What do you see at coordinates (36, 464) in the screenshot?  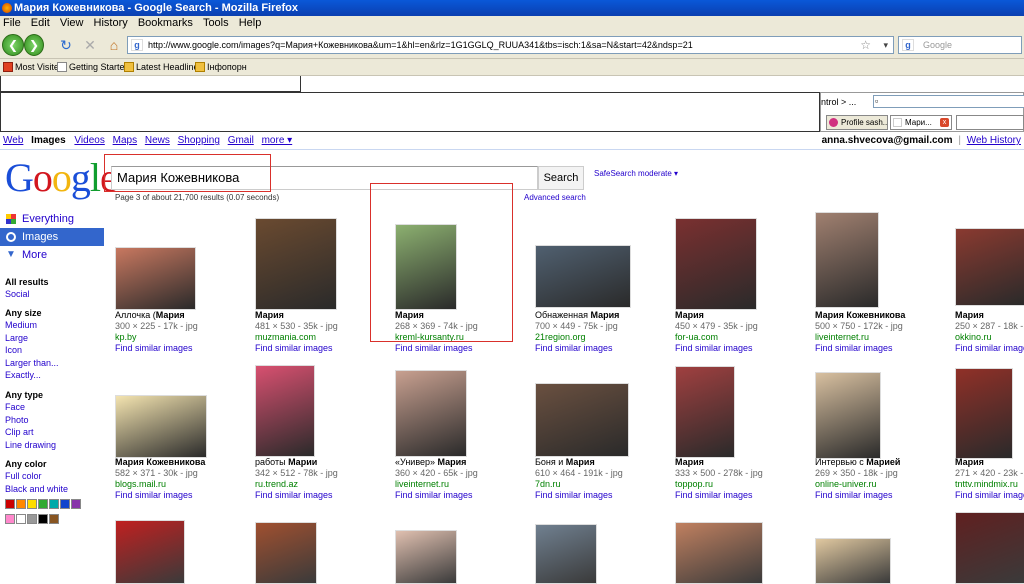 I see `filter-any-color: Any color` at bounding box center [36, 464].